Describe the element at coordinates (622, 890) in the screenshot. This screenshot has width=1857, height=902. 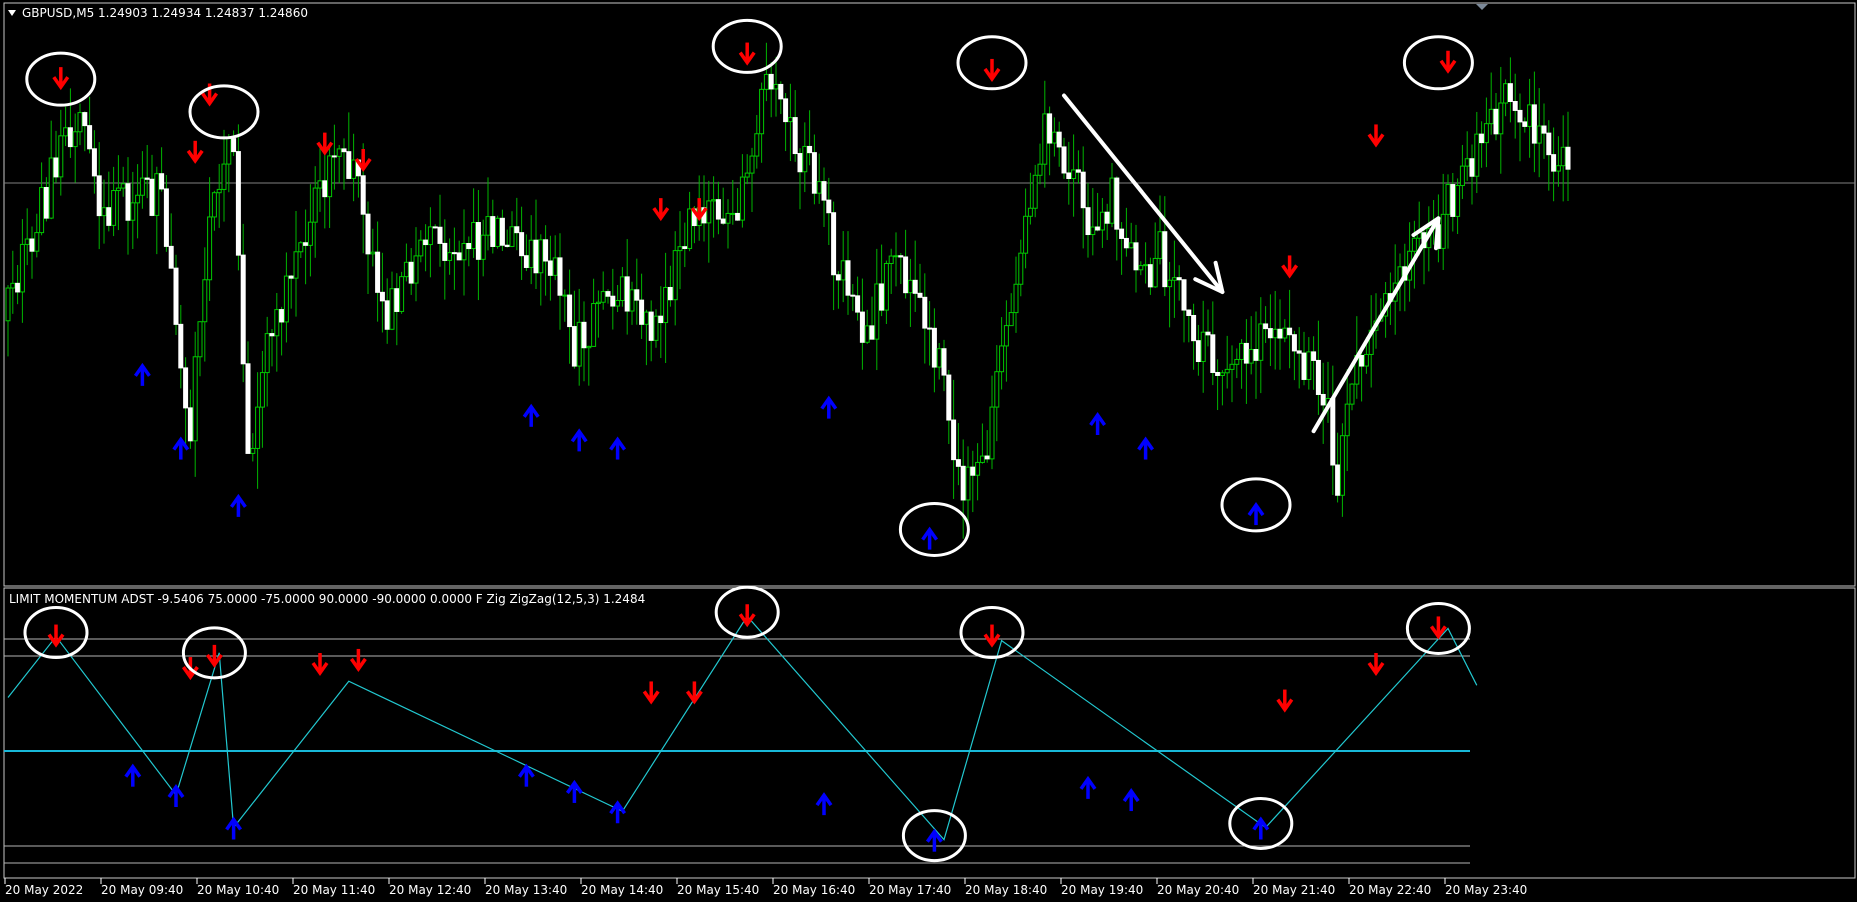
I see `x-tick-label: 20 May 14:40` at that location.